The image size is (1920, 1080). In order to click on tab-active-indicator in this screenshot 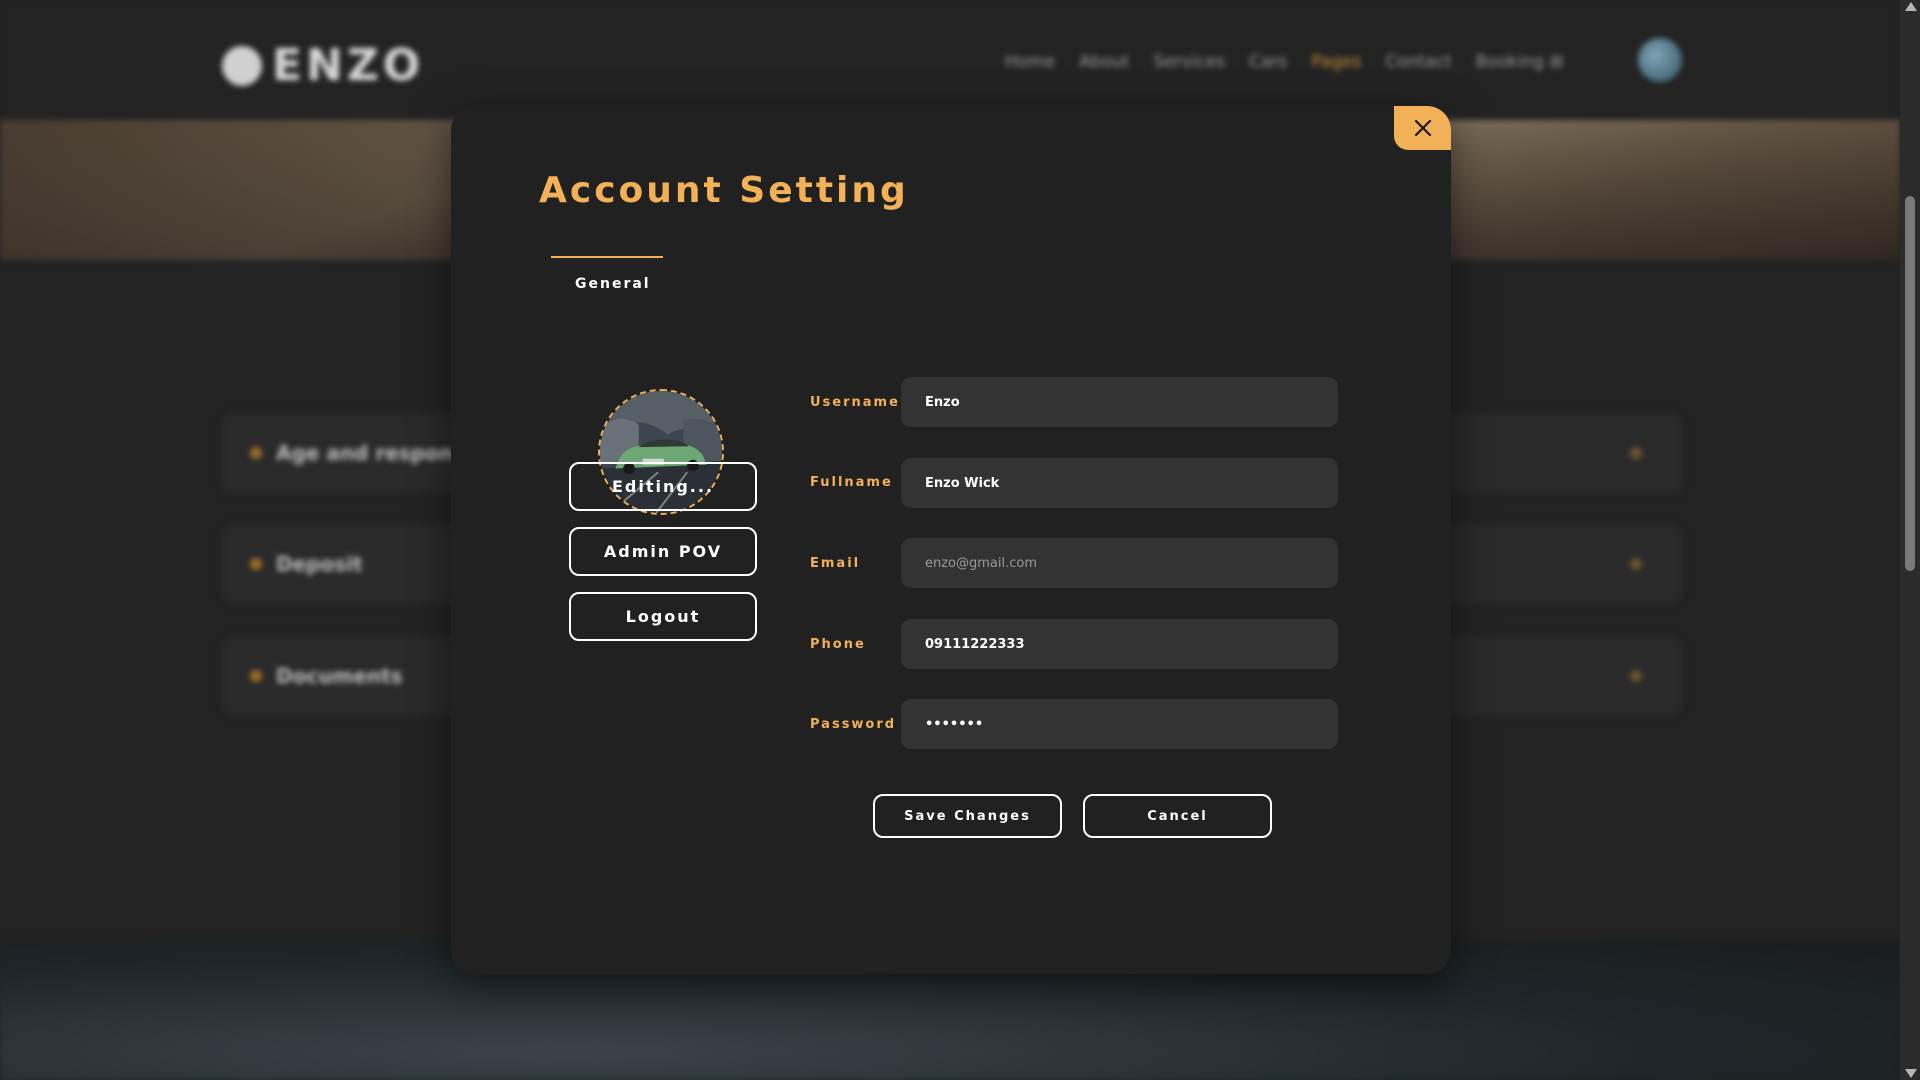, I will do `click(607, 257)`.